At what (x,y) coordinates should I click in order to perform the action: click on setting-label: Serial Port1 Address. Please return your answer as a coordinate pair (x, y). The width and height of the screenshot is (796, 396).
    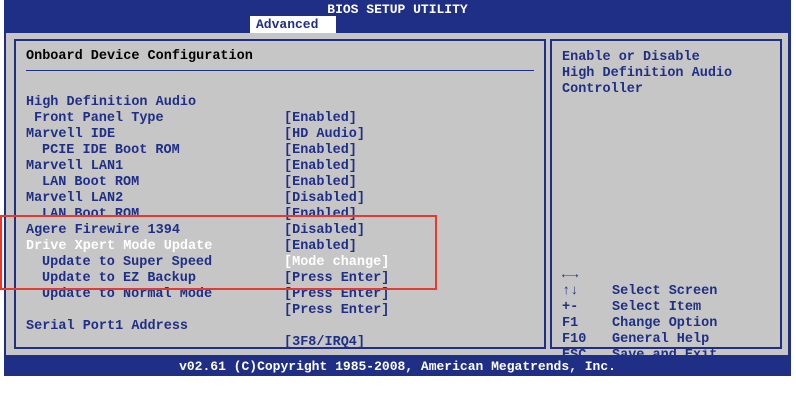
    Looking at the image, I should click on (107, 326).